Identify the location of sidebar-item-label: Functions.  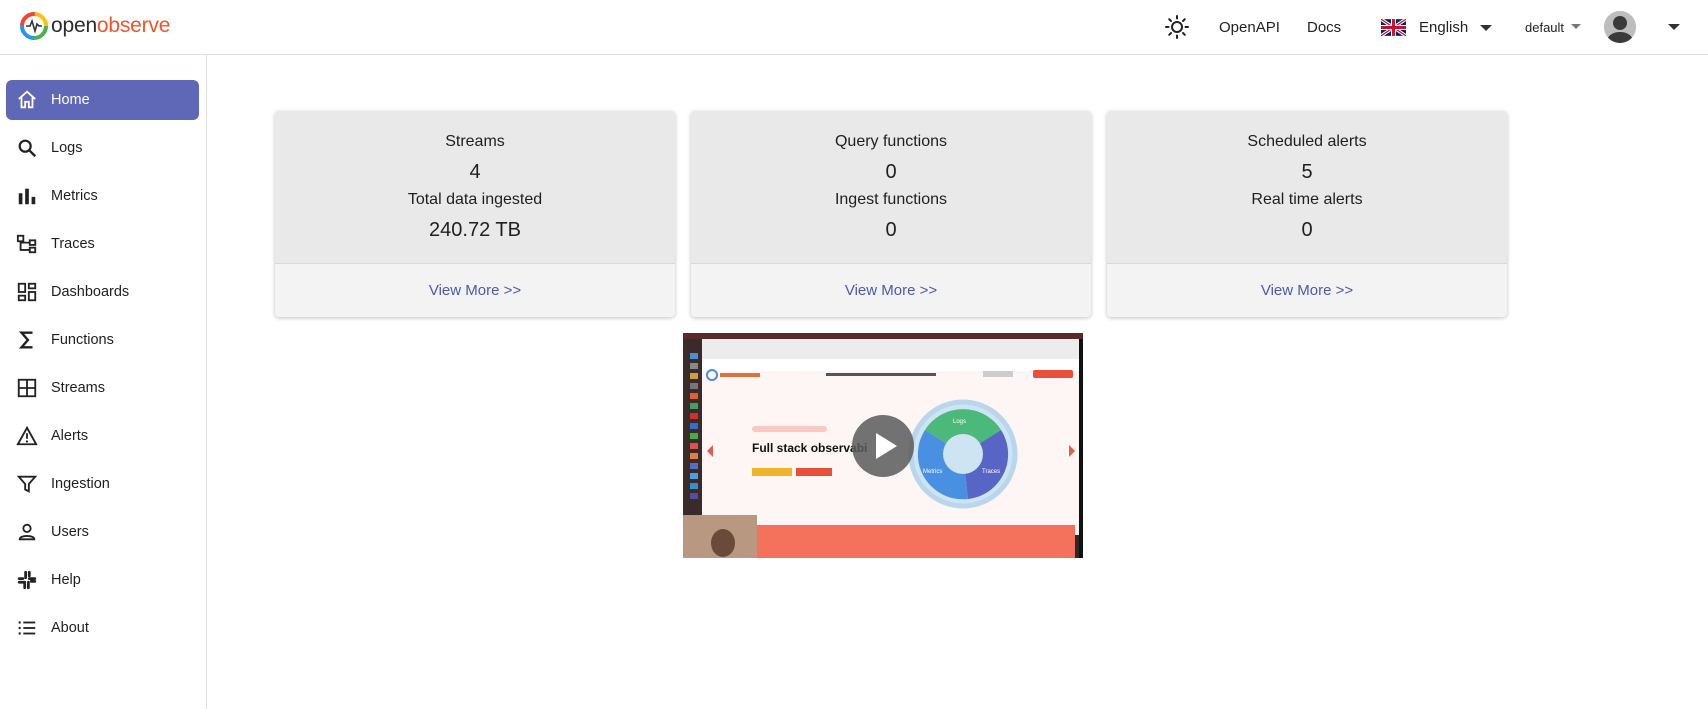
(82, 340).